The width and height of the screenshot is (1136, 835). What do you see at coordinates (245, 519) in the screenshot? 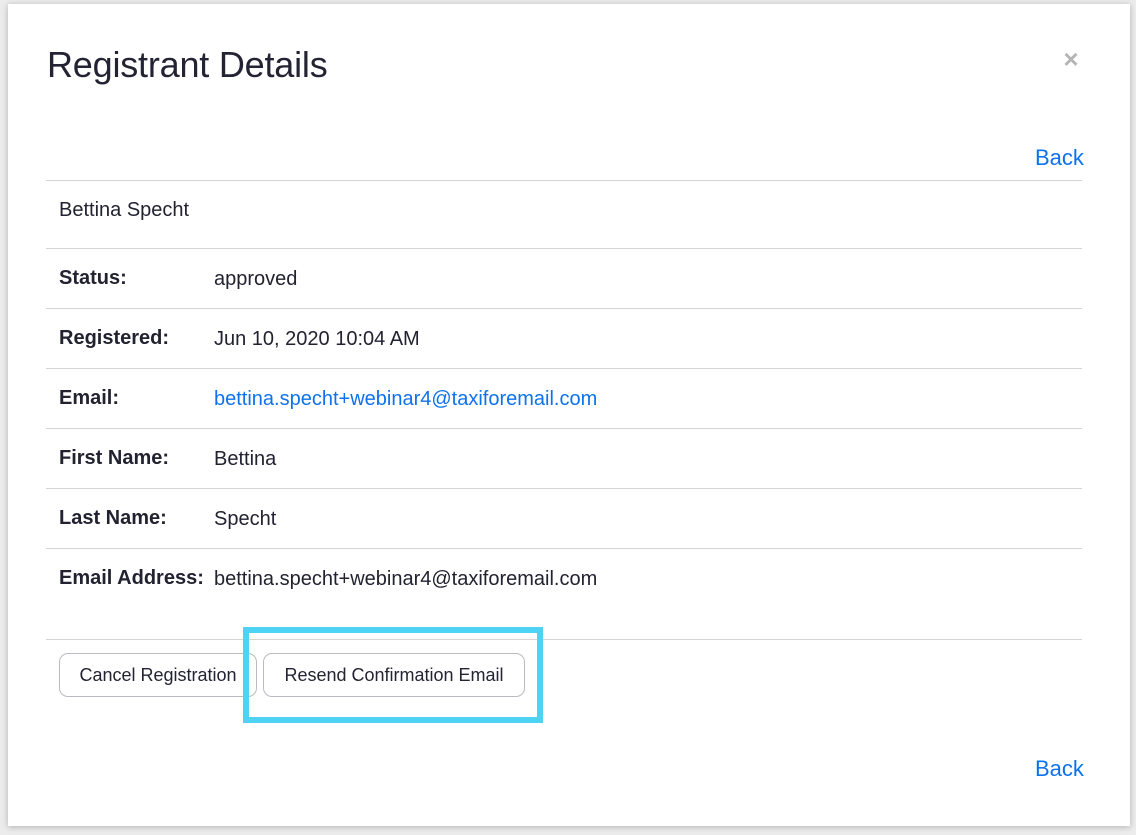
I see `last-name-value: Specht` at bounding box center [245, 519].